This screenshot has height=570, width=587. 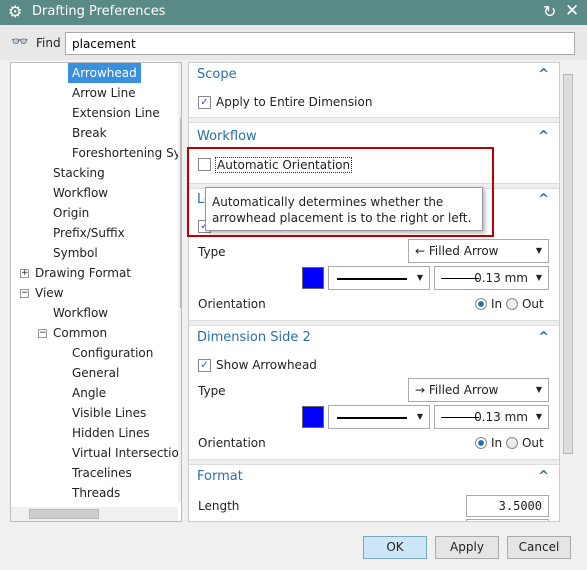 What do you see at coordinates (94, 514) in the screenshot?
I see `tree-horizontal-scrollbar` at bounding box center [94, 514].